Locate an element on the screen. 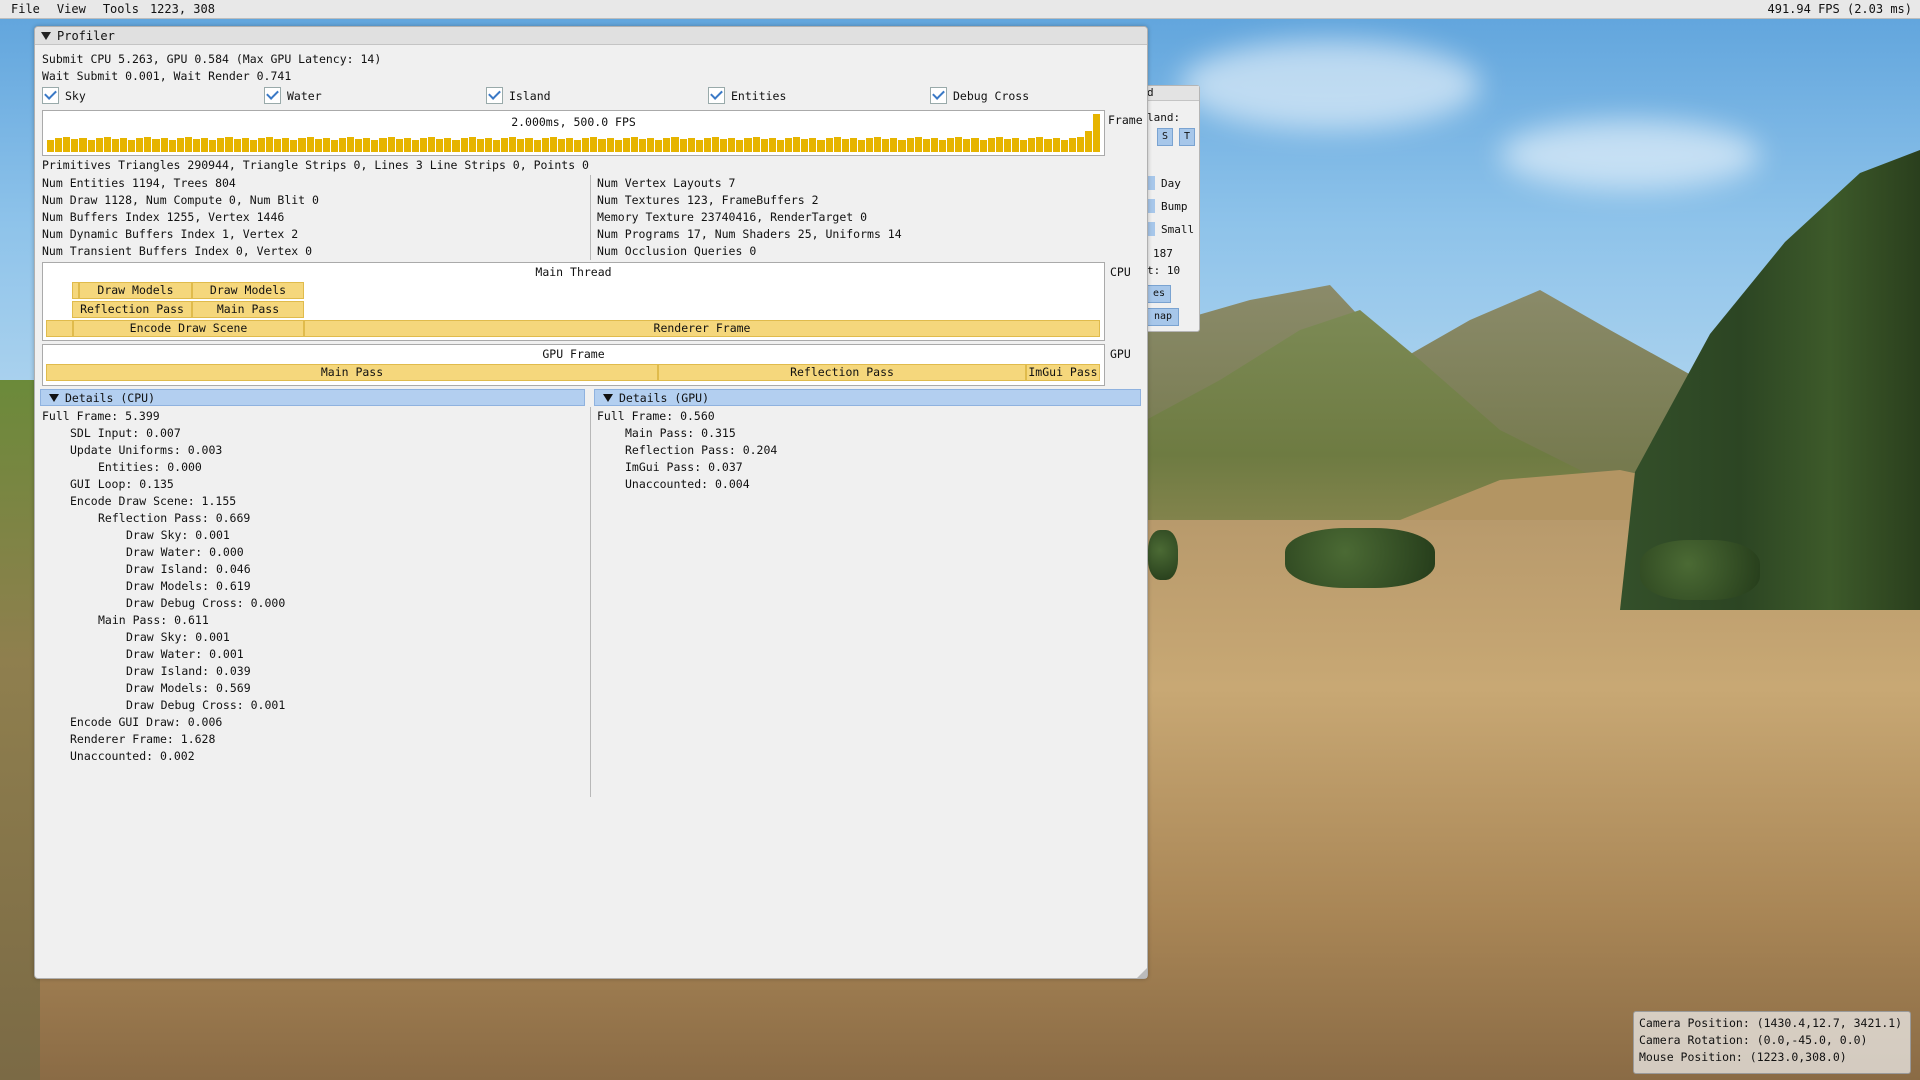  small-checkbox is located at coordinates (1151, 229).